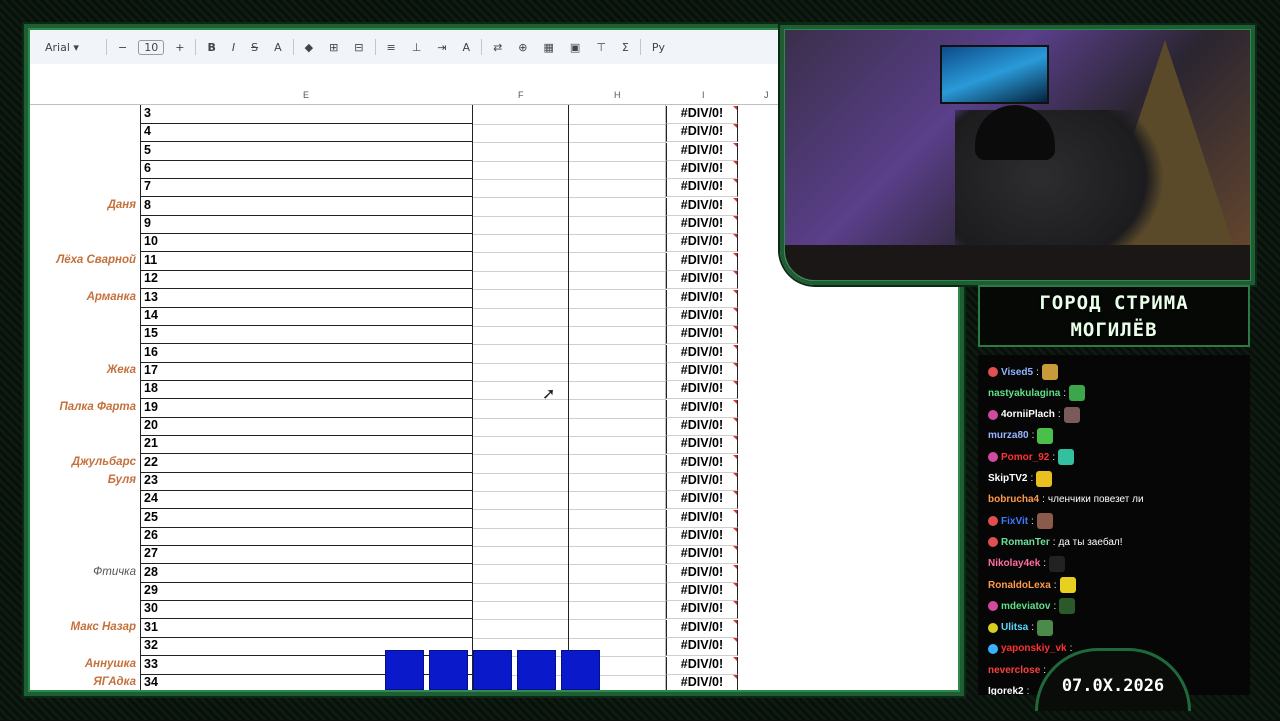  Describe the element at coordinates (306, 372) in the screenshot. I see `row-number-cell: 17` at that location.